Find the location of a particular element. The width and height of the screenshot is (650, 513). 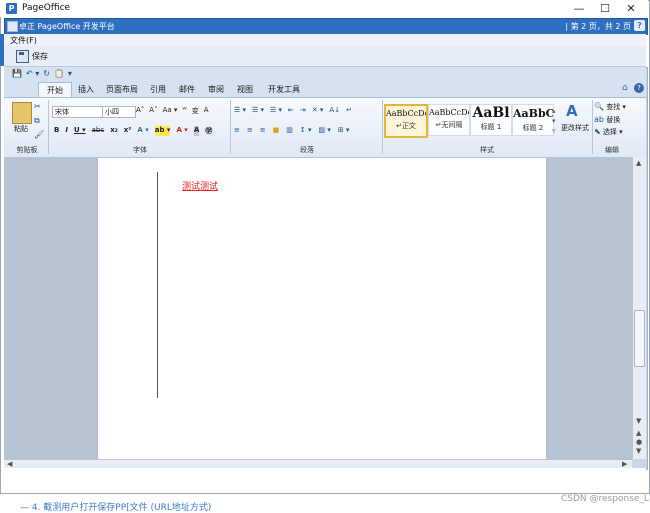

tab-developer: 开发工具 is located at coordinates (284, 89).